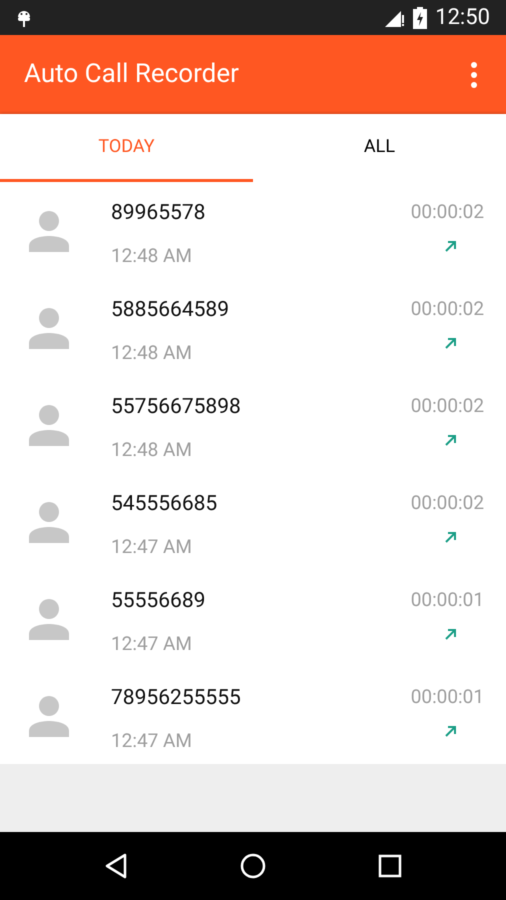 The height and width of the screenshot is (900, 506). What do you see at coordinates (253, 618) in the screenshot?
I see `call-row: 55556689 12:47 AM 00:00:01` at bounding box center [253, 618].